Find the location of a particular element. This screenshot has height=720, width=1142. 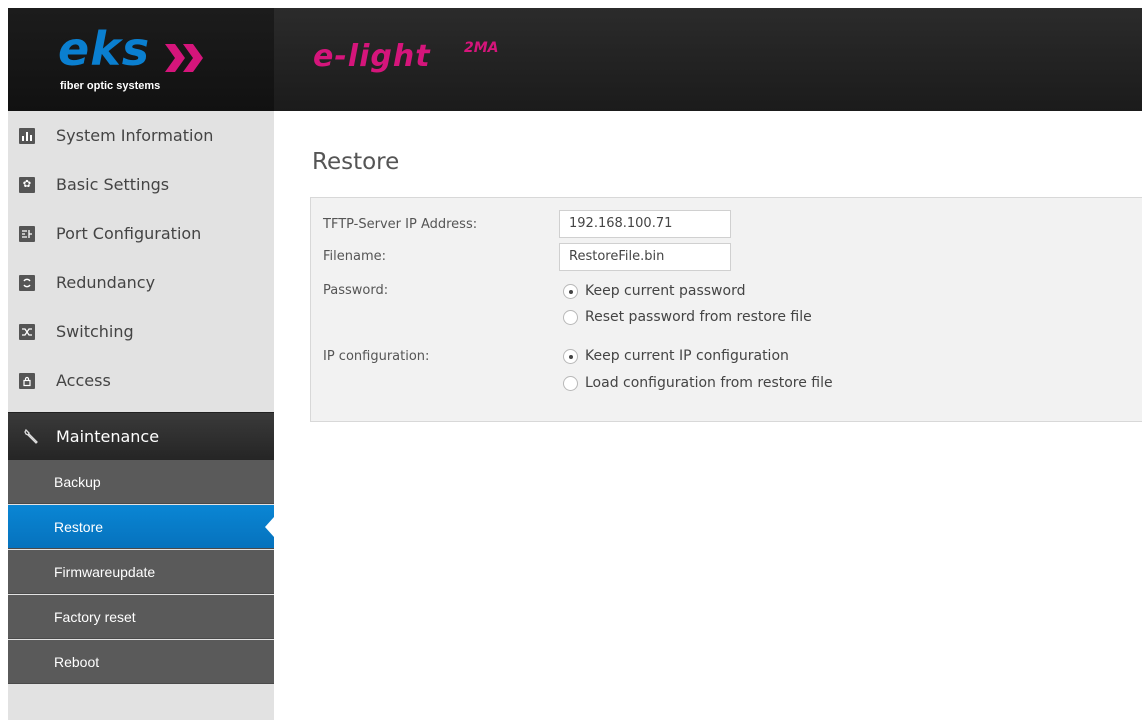

wrench-icon is located at coordinates (31, 436).